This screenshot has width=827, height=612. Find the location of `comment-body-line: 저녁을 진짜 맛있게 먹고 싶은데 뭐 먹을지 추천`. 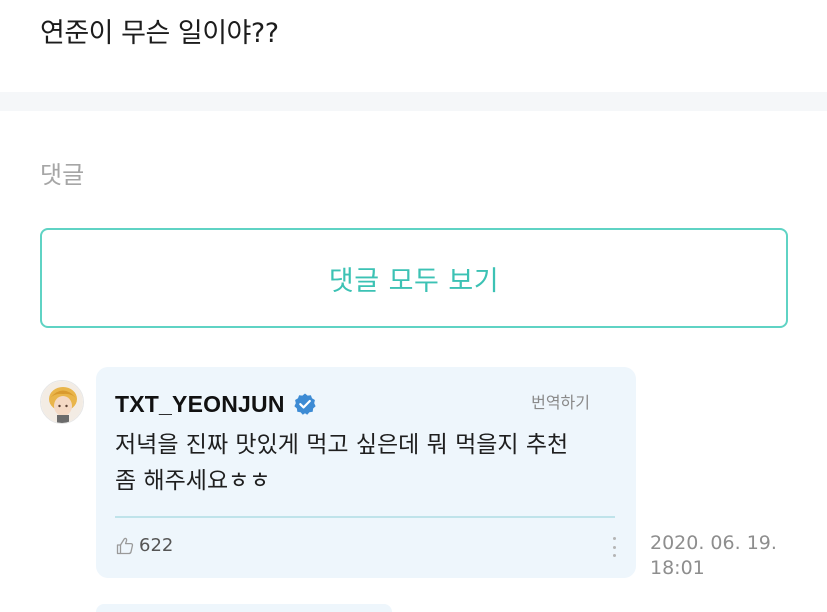

comment-body-line: 저녁을 진짜 맛있게 먹고 싶은데 뭐 먹을지 추천 is located at coordinates (342, 445).